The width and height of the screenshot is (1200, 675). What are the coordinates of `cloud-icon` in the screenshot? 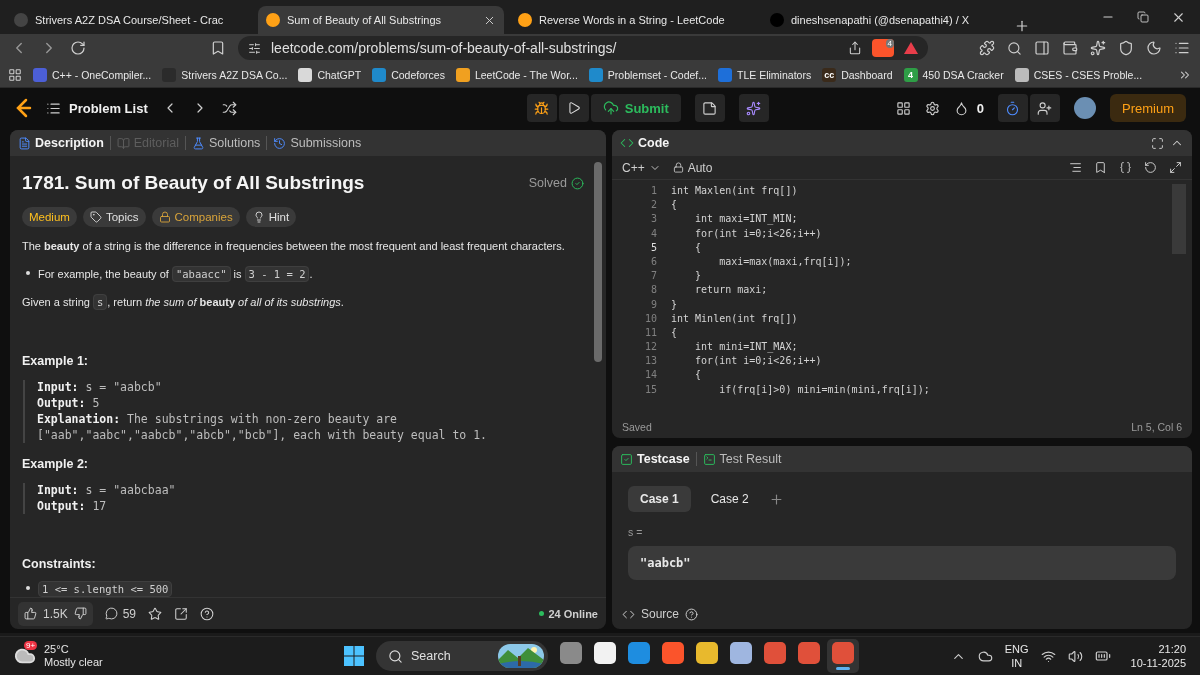 It's located at (985, 656).